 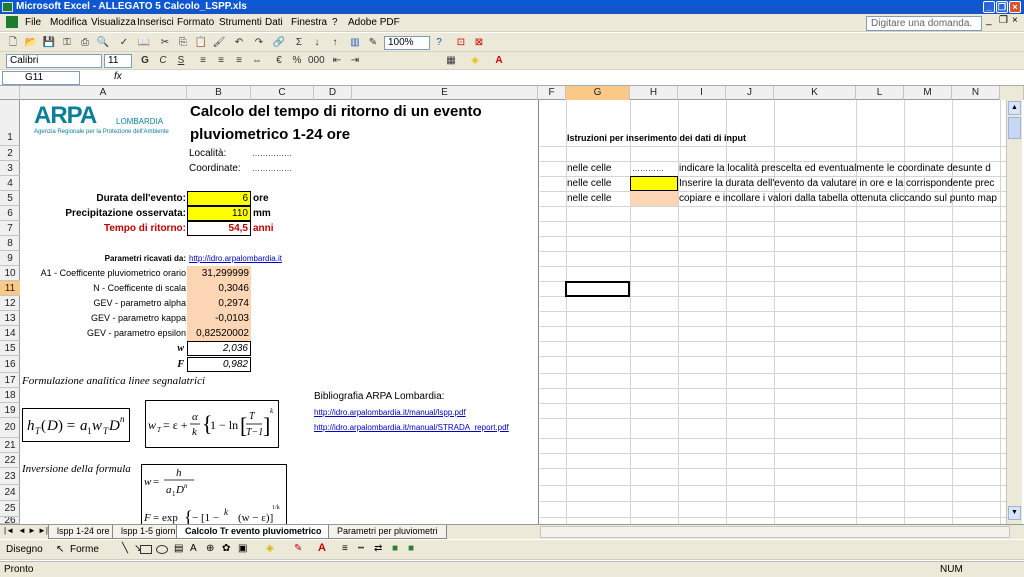 What do you see at coordinates (10, 509) in the screenshot?
I see `row-header: 25` at bounding box center [10, 509].